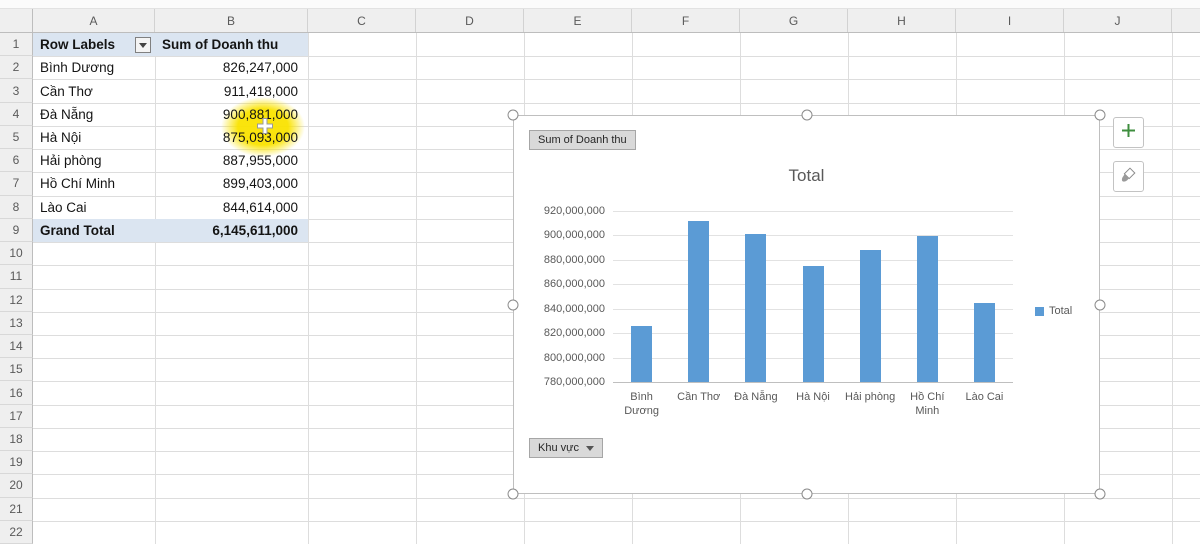 The width and height of the screenshot is (1200, 544). Describe the element at coordinates (16, 114) in the screenshot. I see `row-header-4: 4` at that location.